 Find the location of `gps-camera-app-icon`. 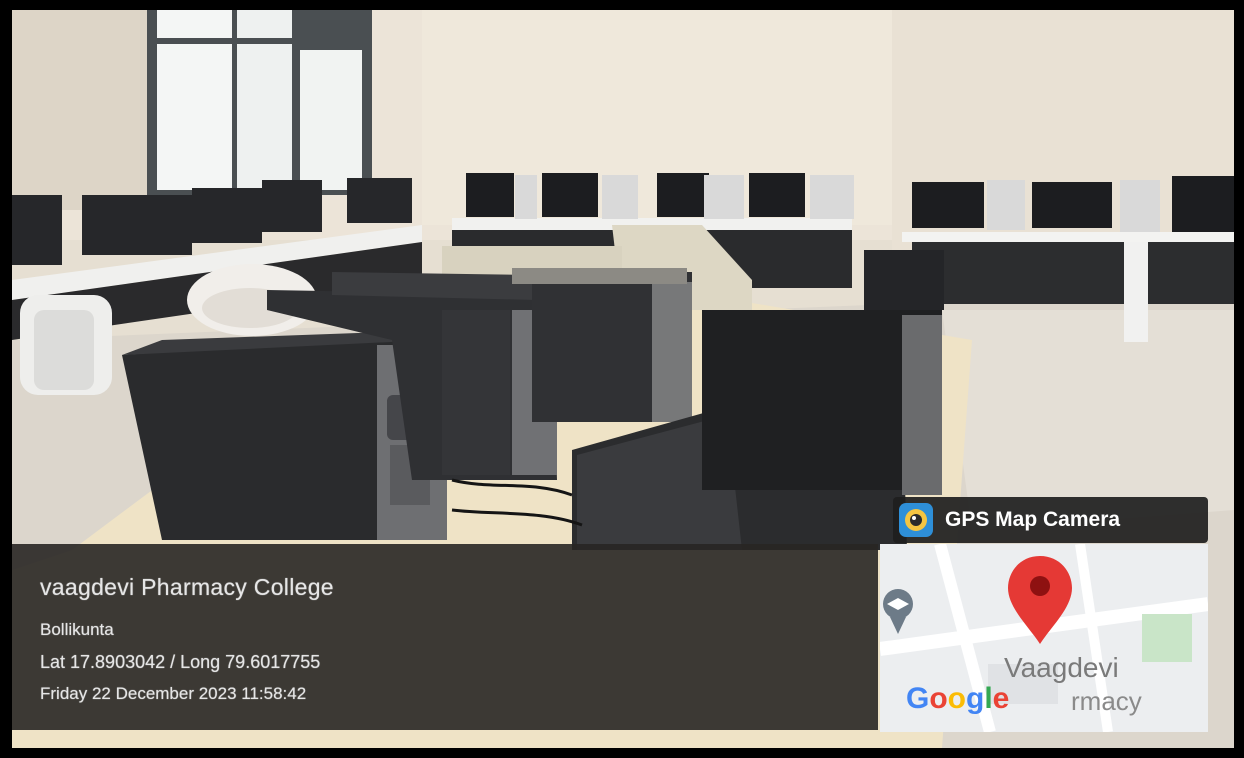

gps-camera-app-icon is located at coordinates (916, 520).